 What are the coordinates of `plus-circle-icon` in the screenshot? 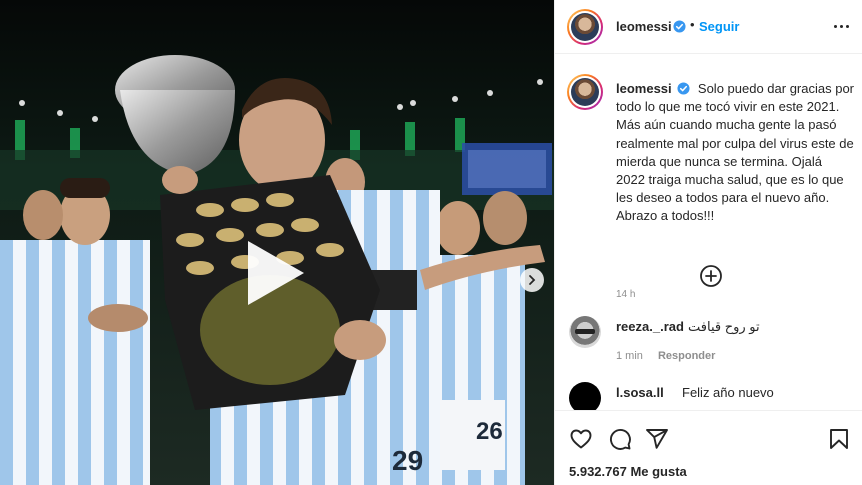 It's located at (711, 276).